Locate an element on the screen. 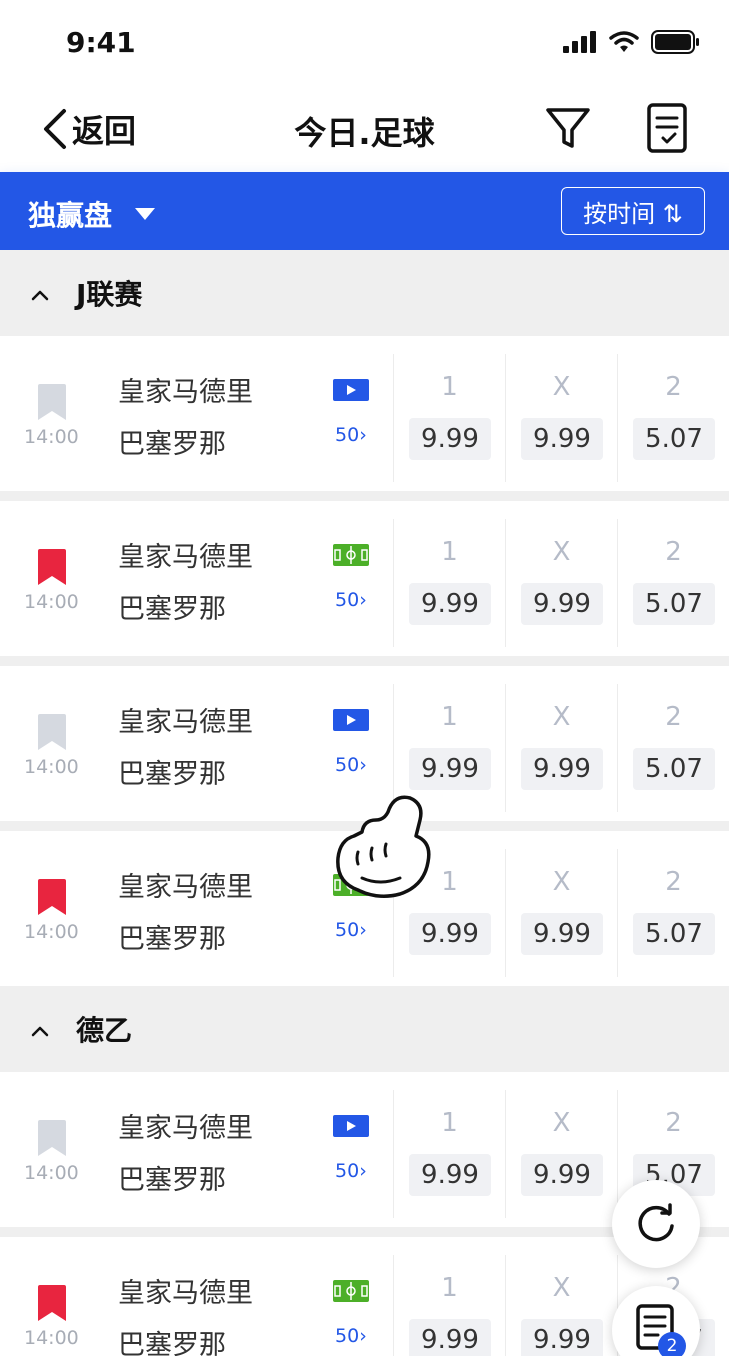 The width and height of the screenshot is (729, 1356). caret-down-icon is located at coordinates (145, 214).